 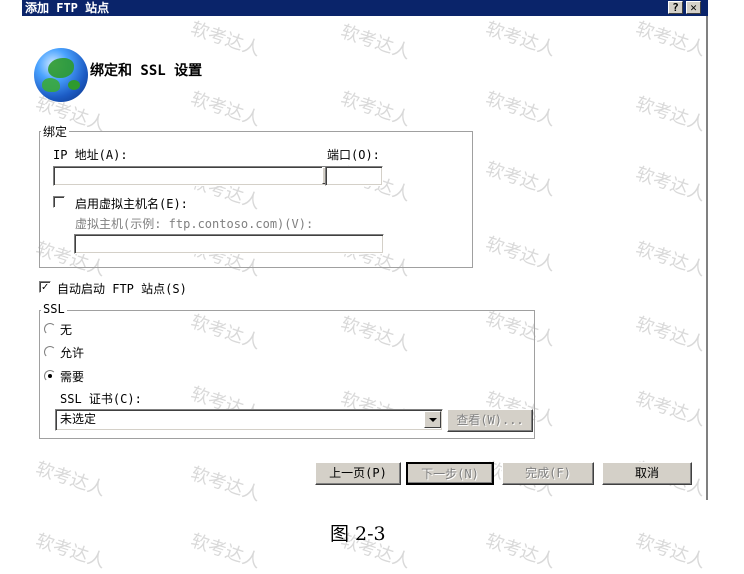 What do you see at coordinates (354, 176) in the screenshot?
I see `port-input` at bounding box center [354, 176].